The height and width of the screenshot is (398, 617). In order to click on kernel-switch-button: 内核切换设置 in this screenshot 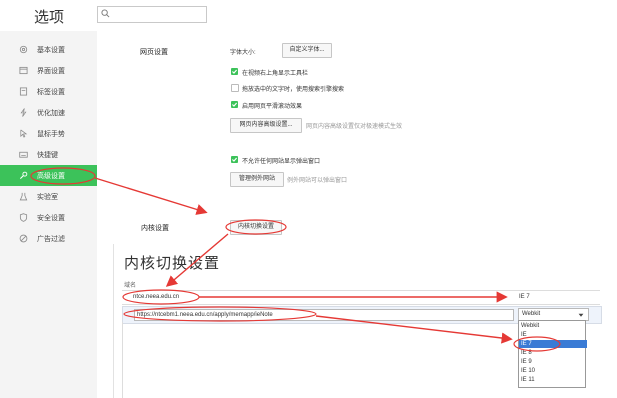, I will do `click(256, 227)`.